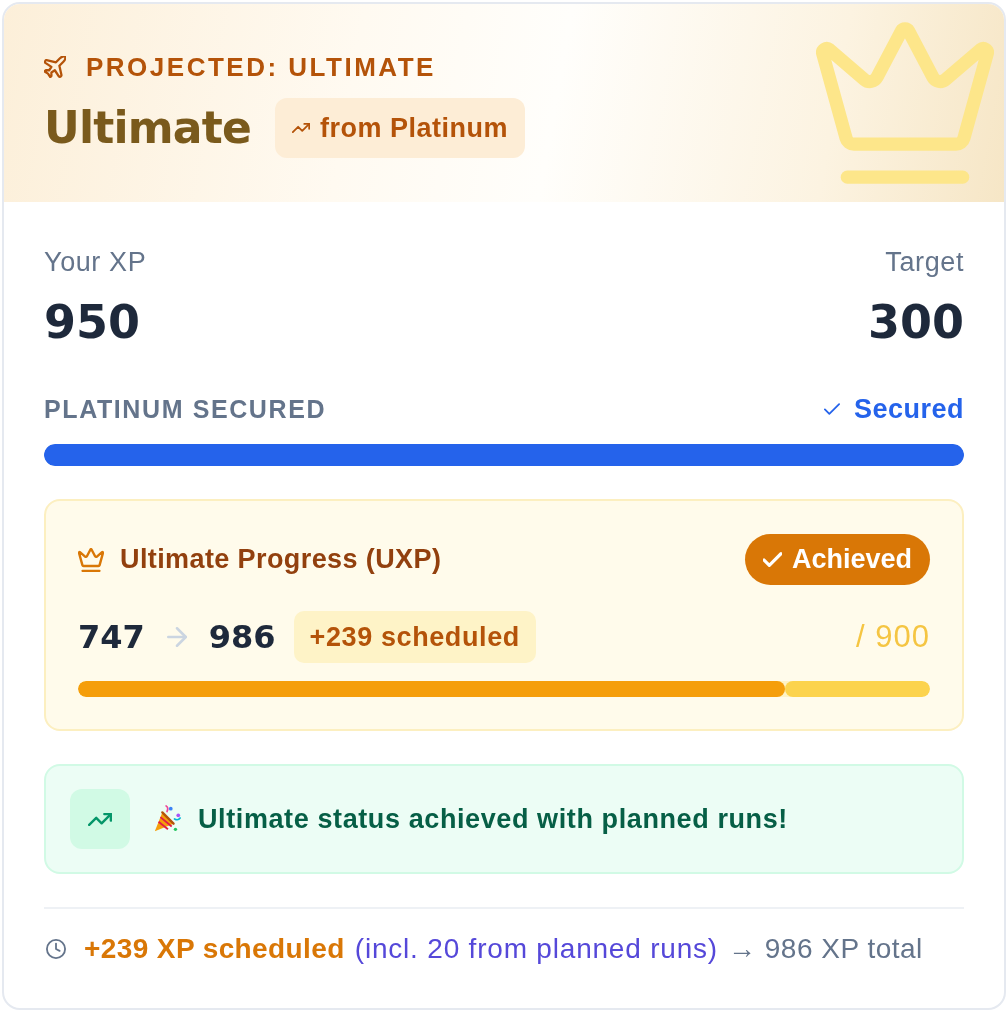  I want to click on projected-tier-label: PROJECTED: ULTIMATE, so click(261, 67).